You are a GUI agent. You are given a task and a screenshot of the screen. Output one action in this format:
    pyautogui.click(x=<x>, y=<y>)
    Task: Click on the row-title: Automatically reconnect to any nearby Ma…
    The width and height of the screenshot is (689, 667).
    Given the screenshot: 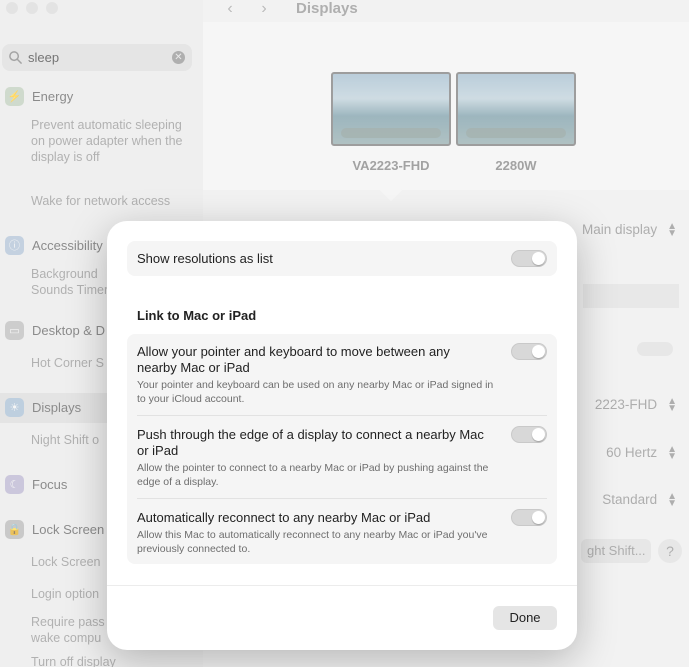 What is the action you would take?
    pyautogui.click(x=284, y=517)
    